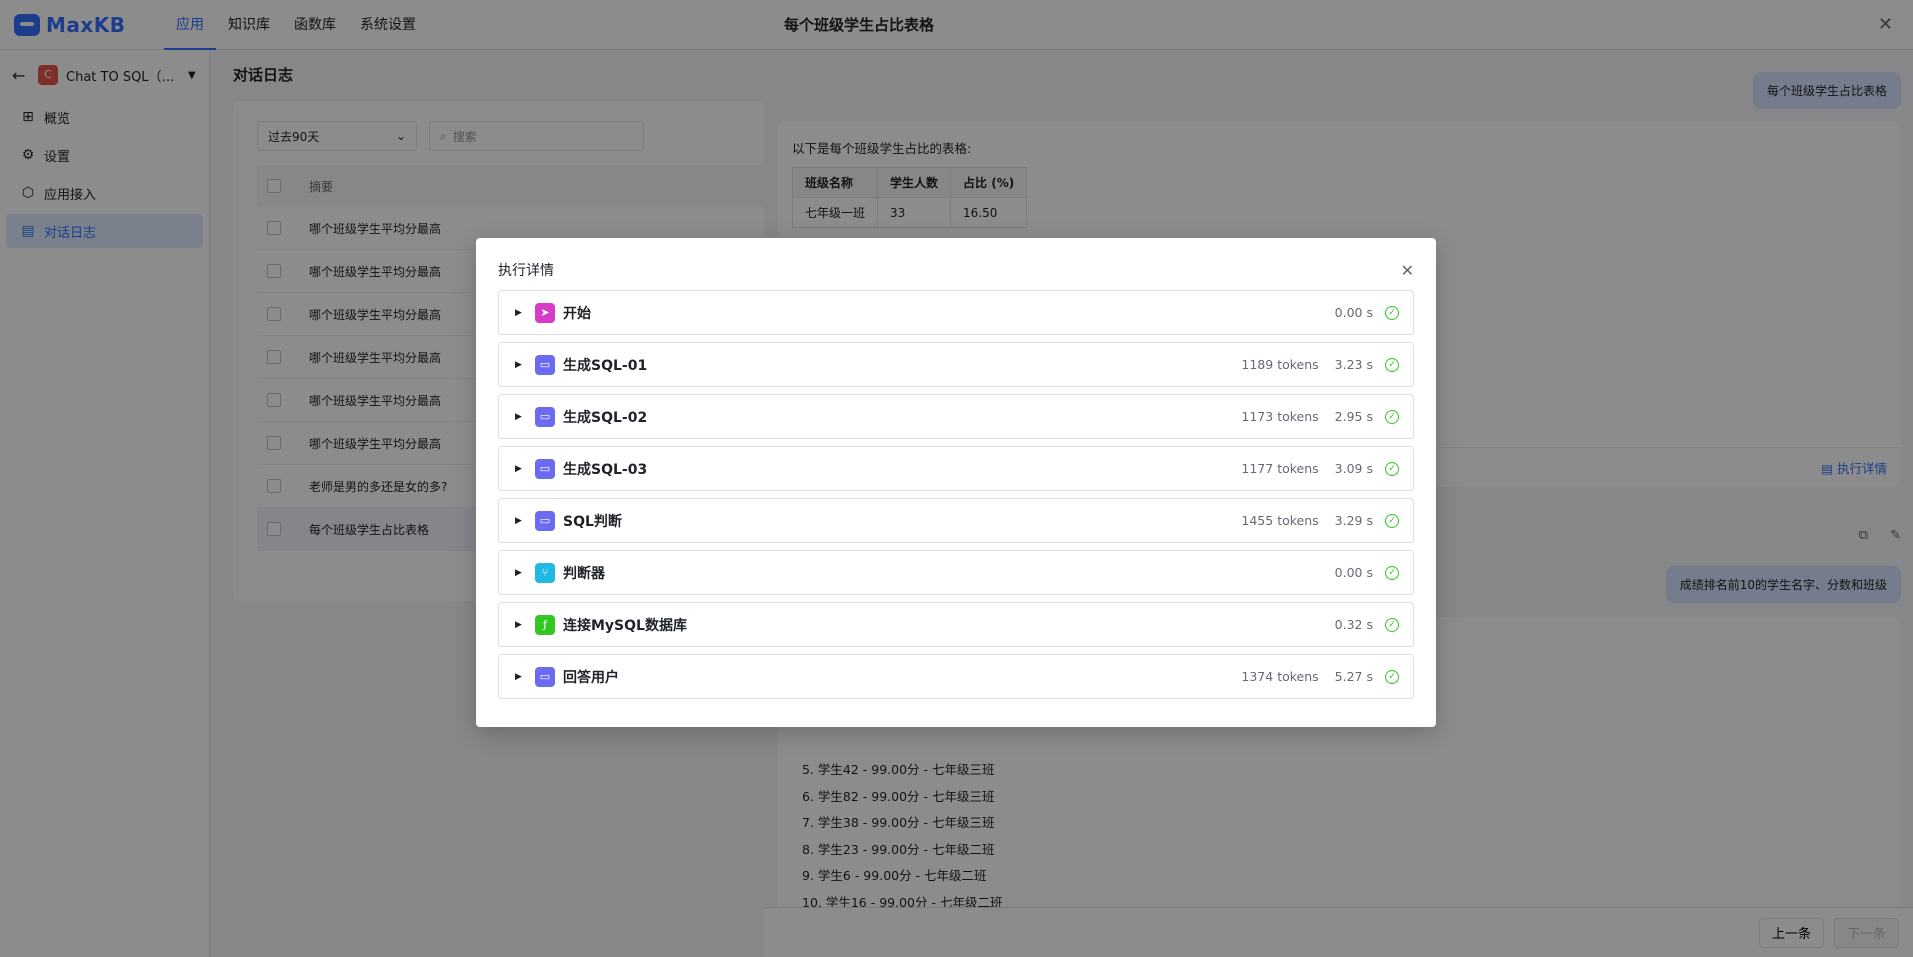 This screenshot has width=1913, height=957. Describe the element at coordinates (592, 521) in the screenshot. I see `step-name: SQL判断` at that location.